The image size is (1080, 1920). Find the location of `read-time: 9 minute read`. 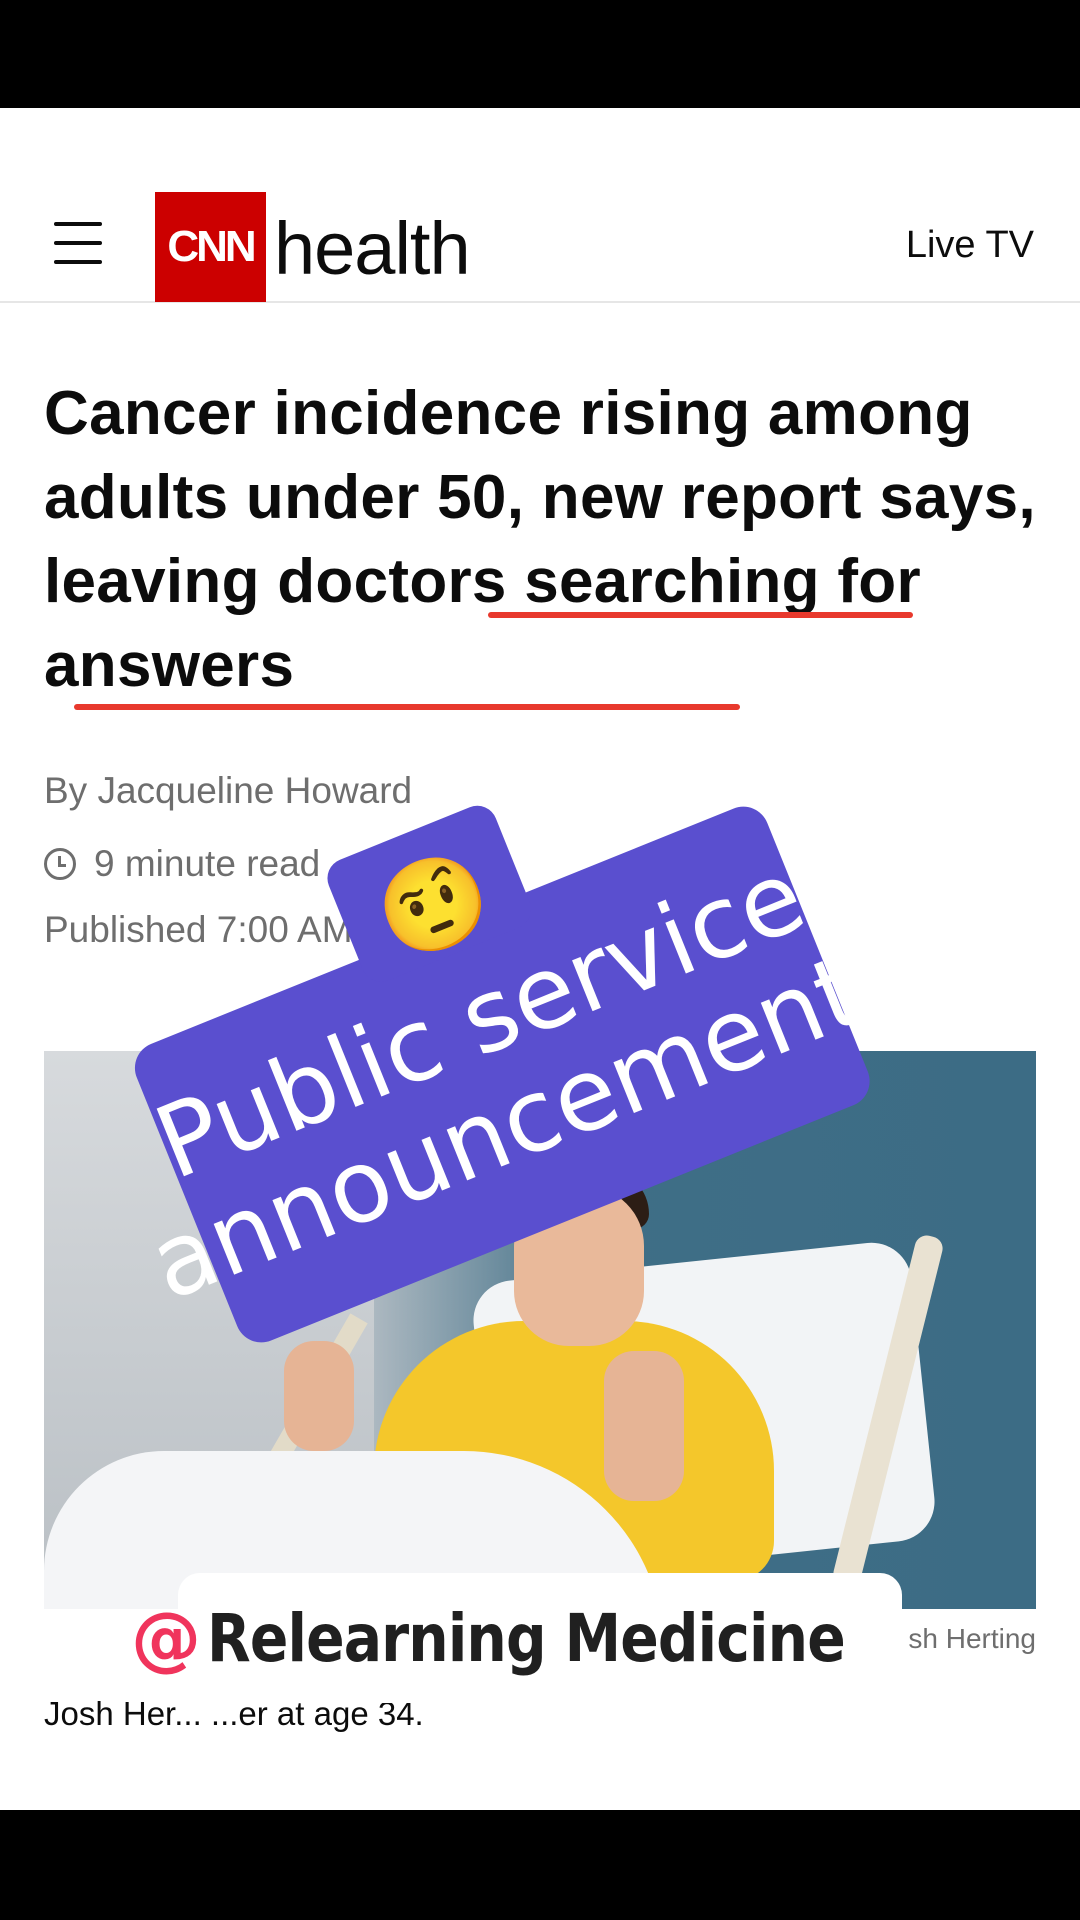

read-time: 9 minute read is located at coordinates (182, 864).